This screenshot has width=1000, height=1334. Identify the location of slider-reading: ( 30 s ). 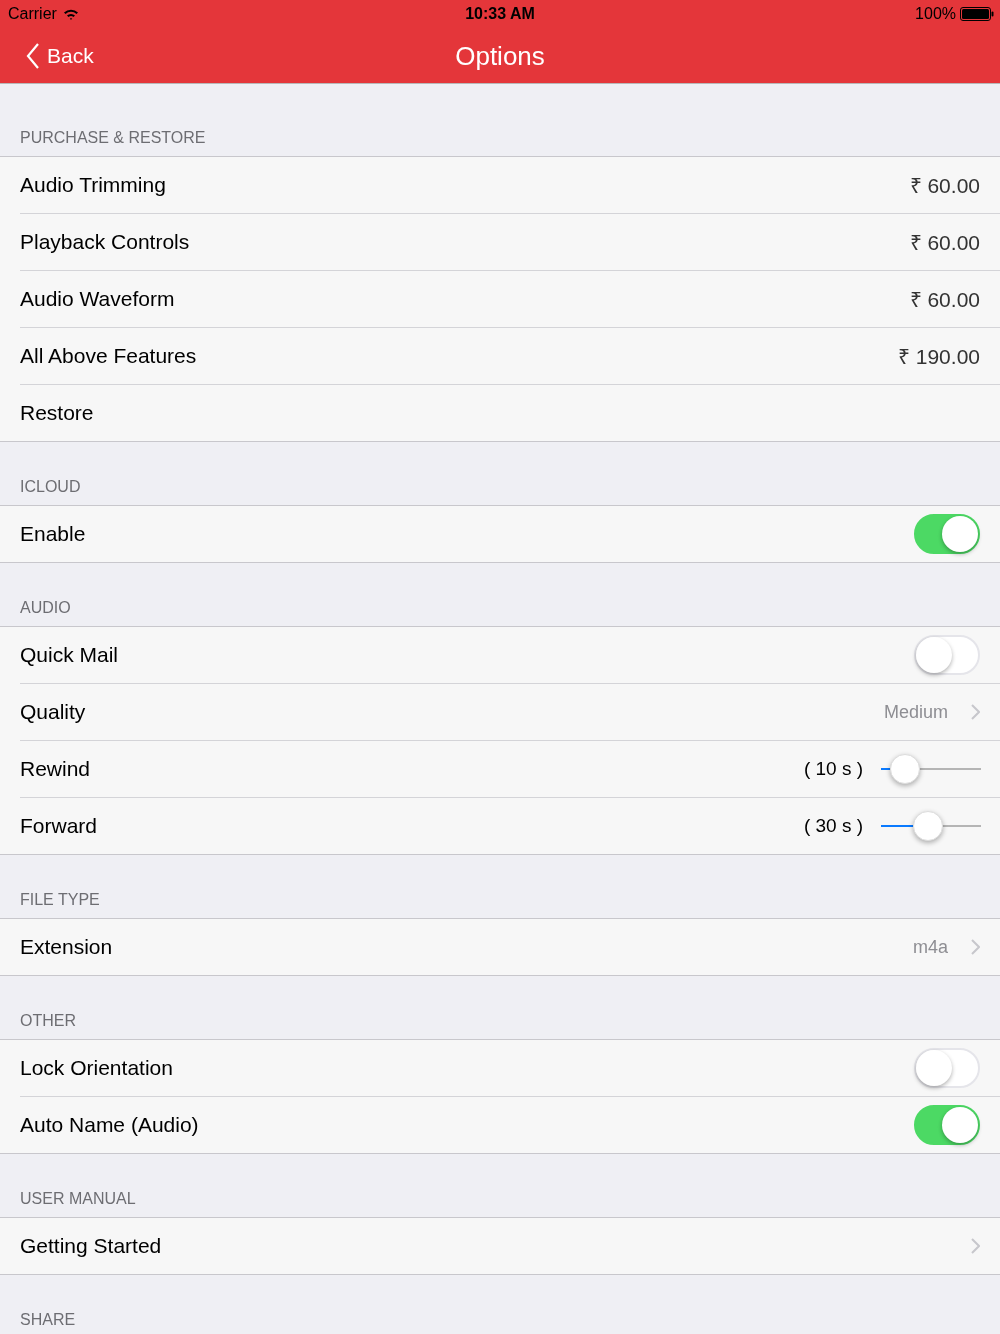
(833, 826).